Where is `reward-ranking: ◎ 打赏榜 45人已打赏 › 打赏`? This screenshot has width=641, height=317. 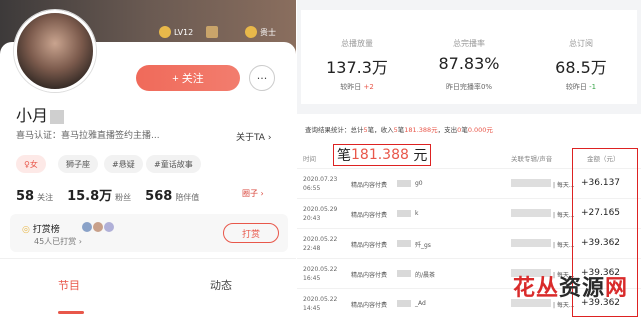
reward-ranking: ◎ 打赏榜 45人已打赏 › 打赏 is located at coordinates (149, 233).